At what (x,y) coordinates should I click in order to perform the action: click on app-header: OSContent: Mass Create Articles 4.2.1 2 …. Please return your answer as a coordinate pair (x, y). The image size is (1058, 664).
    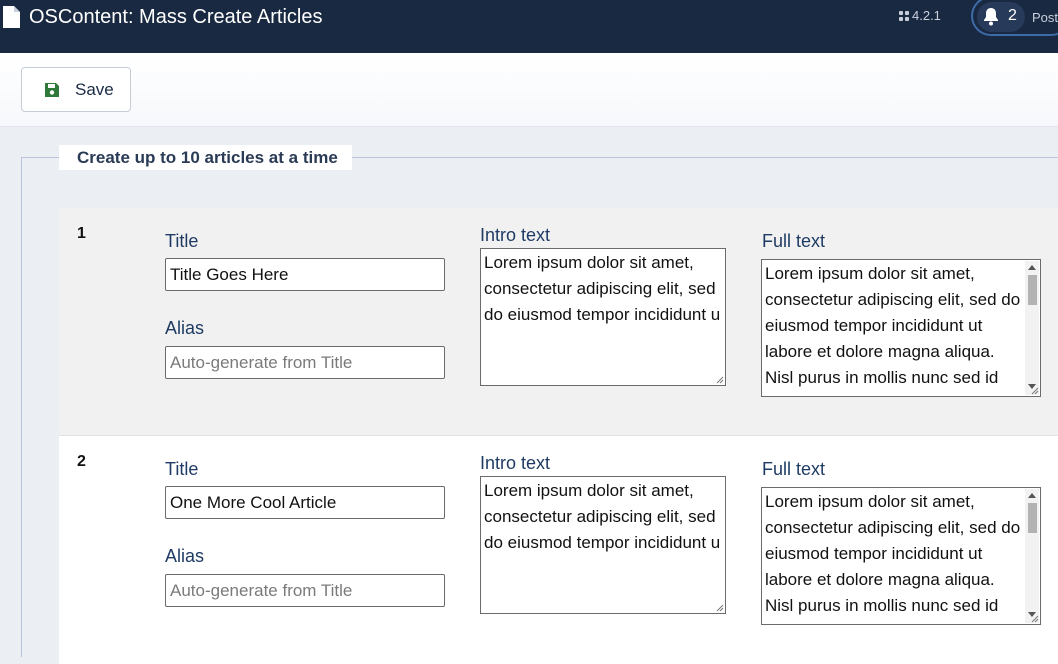
    Looking at the image, I should click on (529, 26).